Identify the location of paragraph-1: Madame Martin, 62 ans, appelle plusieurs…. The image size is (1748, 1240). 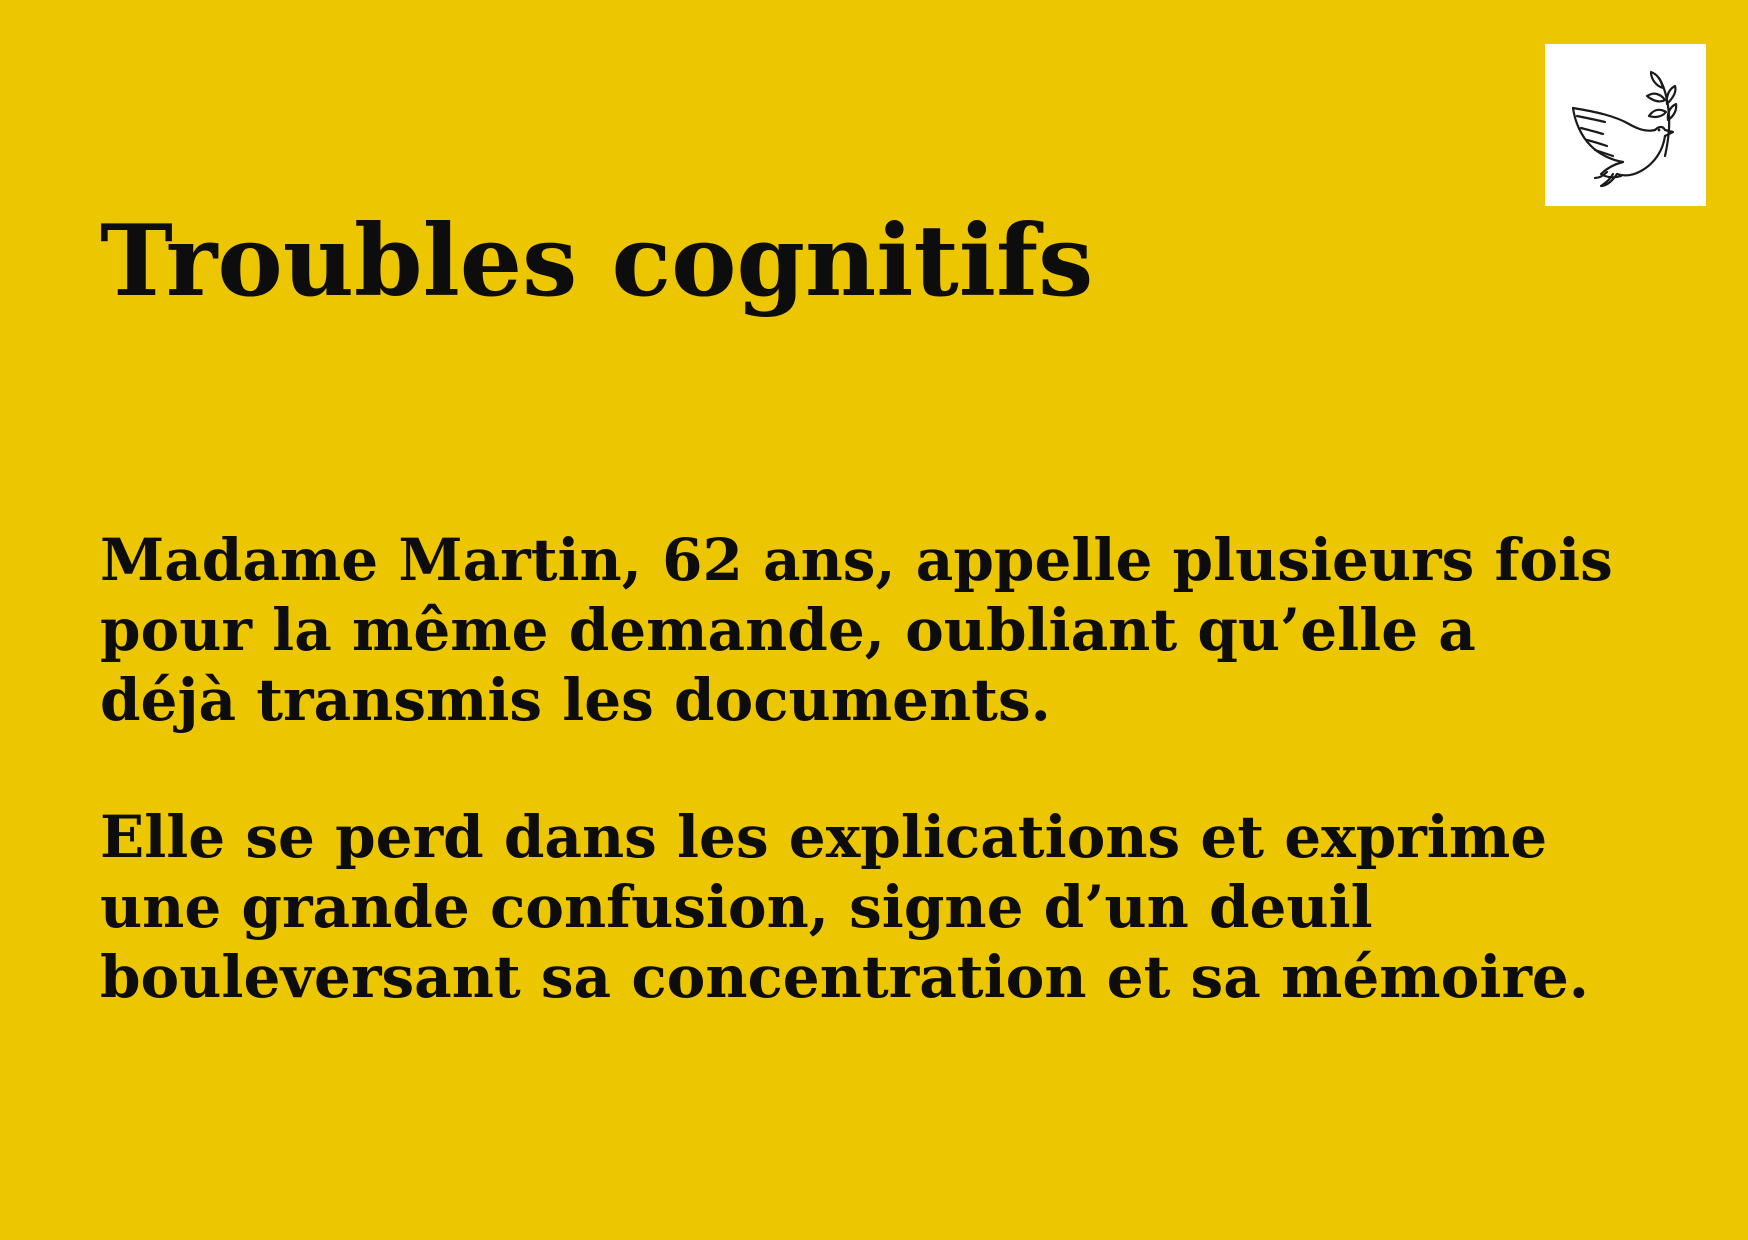
(856, 630).